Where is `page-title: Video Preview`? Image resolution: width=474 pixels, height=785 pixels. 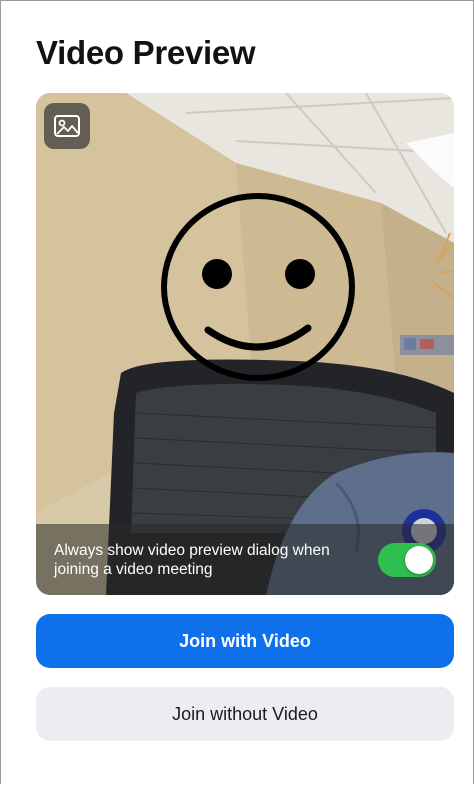
page-title: Video Preview is located at coordinates (146, 52).